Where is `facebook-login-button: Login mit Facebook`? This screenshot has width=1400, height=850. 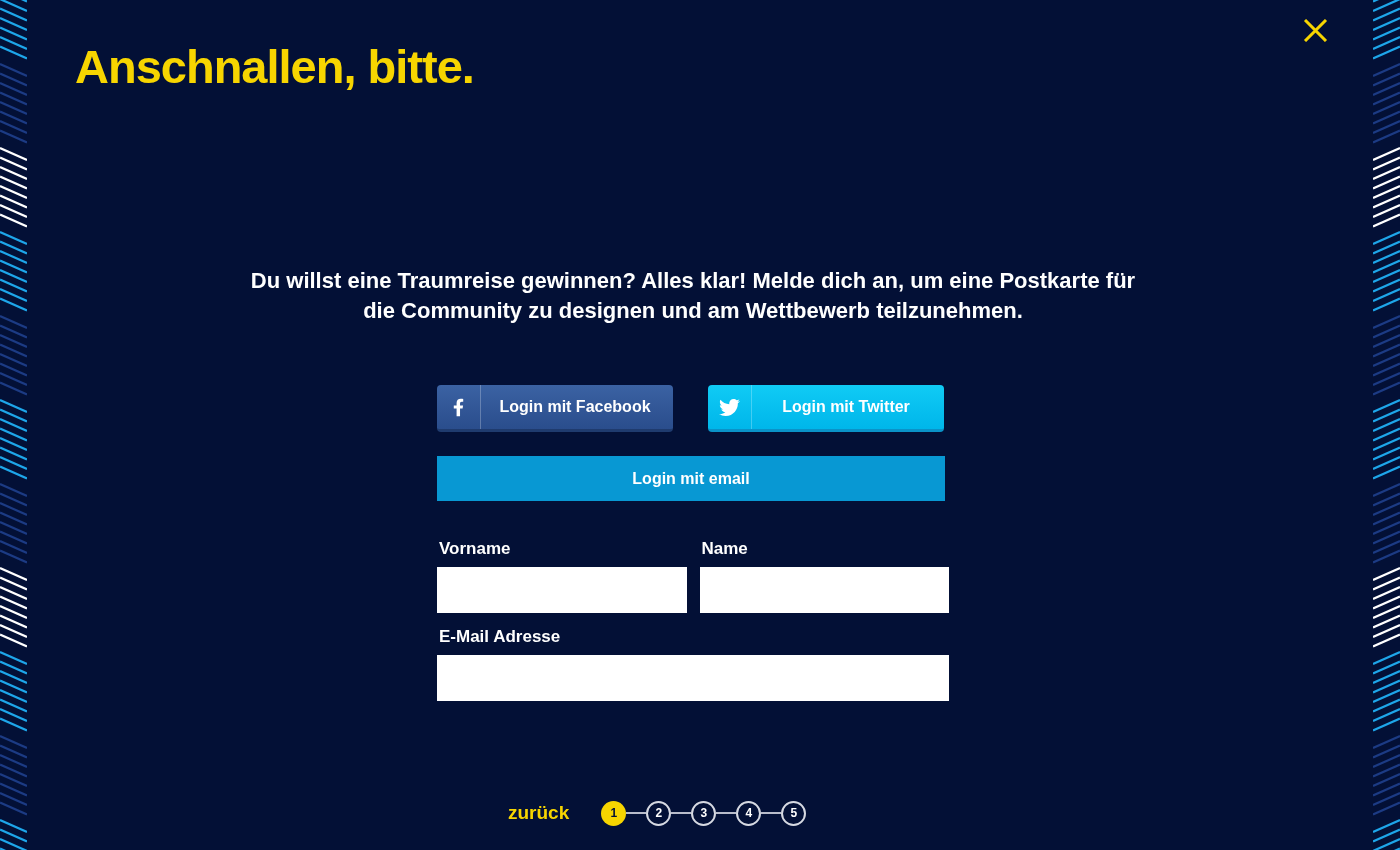 facebook-login-button: Login mit Facebook is located at coordinates (555, 408).